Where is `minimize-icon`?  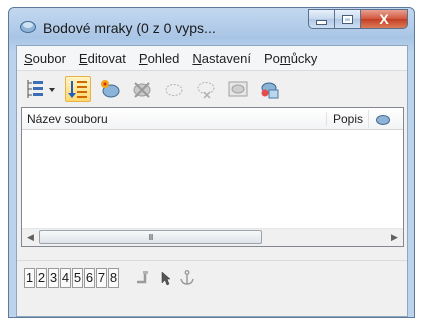
minimize-icon is located at coordinates (321, 22).